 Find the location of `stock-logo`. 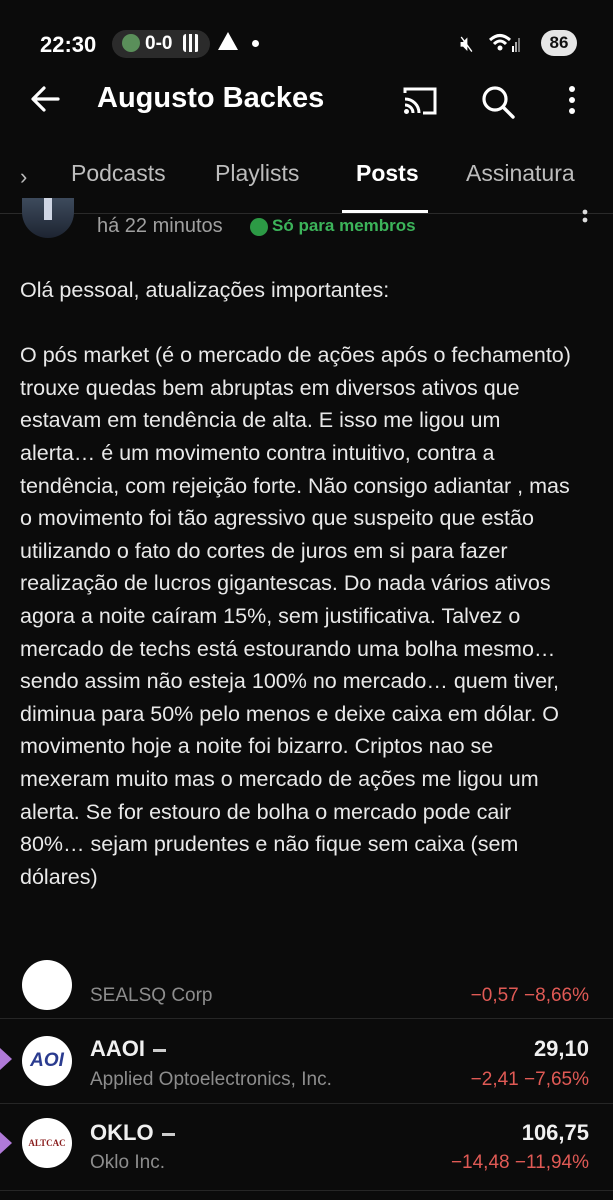

stock-logo is located at coordinates (47, 985).